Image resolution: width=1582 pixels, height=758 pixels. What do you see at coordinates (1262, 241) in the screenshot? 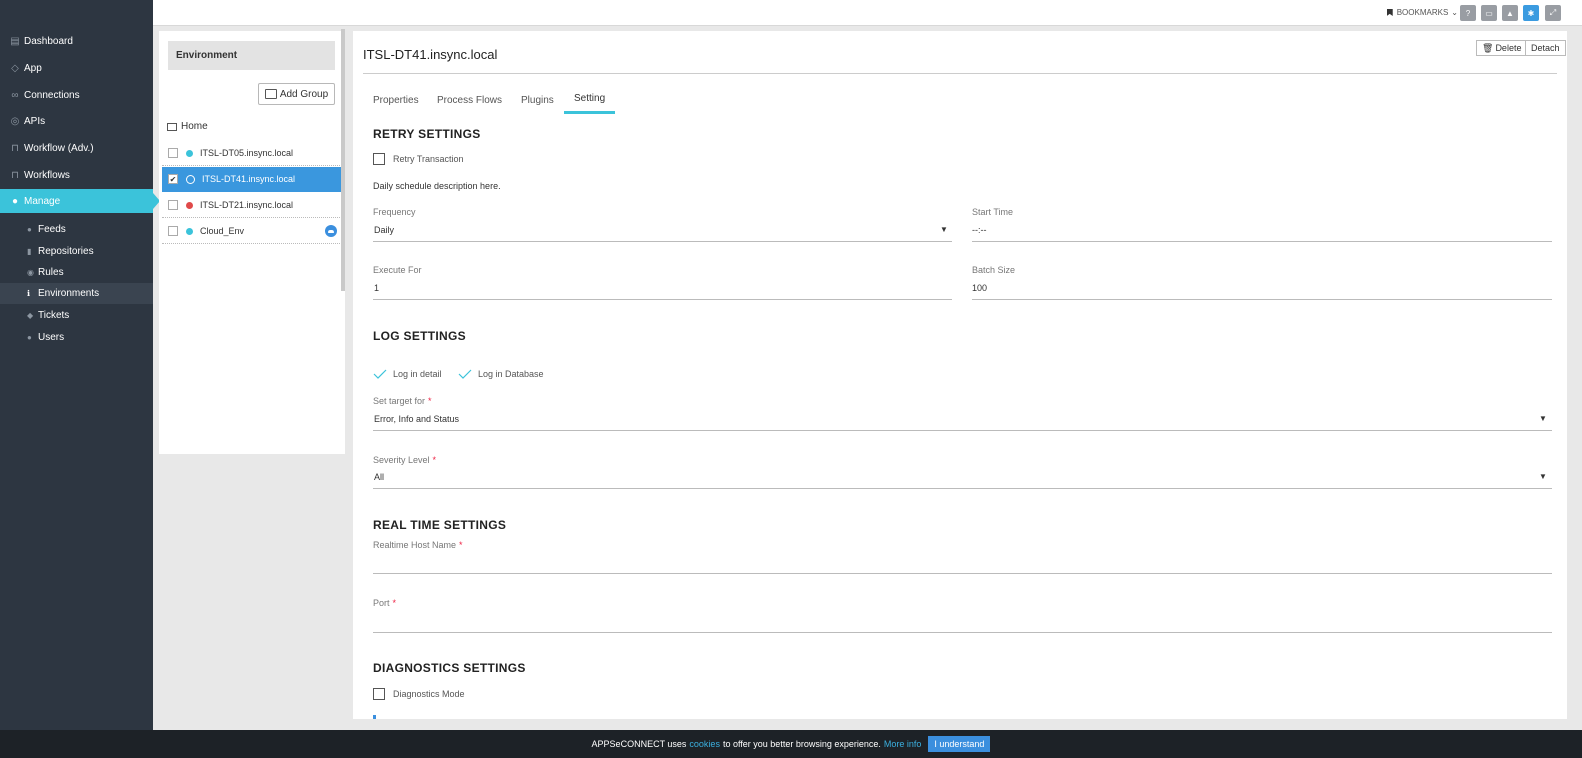
I see `start-time-underline` at bounding box center [1262, 241].